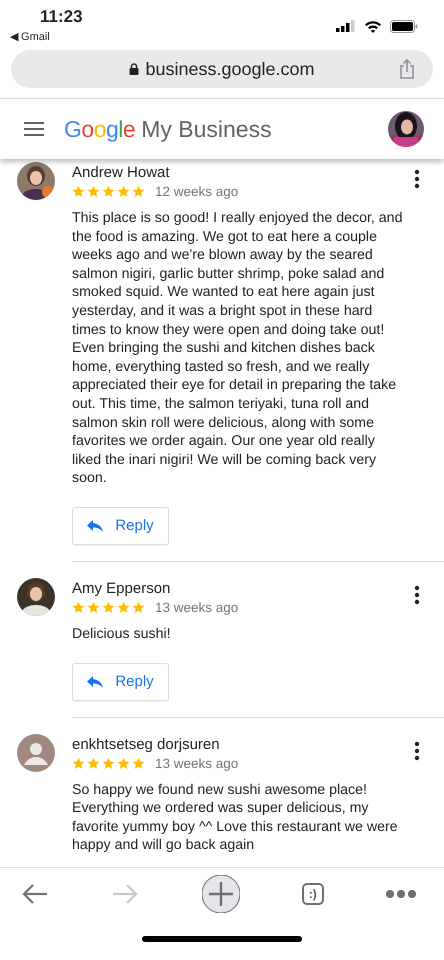  What do you see at coordinates (35, 894) in the screenshot?
I see `back-arrow-icon` at bounding box center [35, 894].